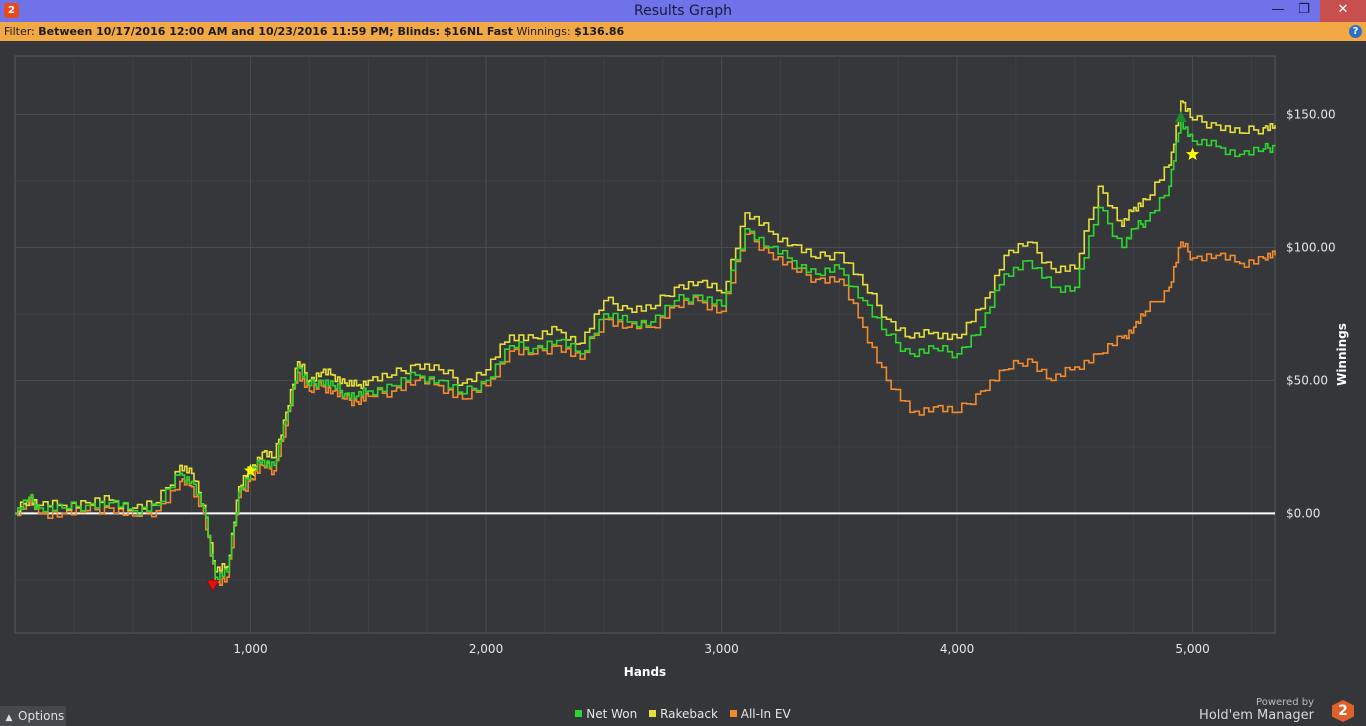  Describe the element at coordinates (486, 649) in the screenshot. I see `x-tick-label: 2,000` at that location.